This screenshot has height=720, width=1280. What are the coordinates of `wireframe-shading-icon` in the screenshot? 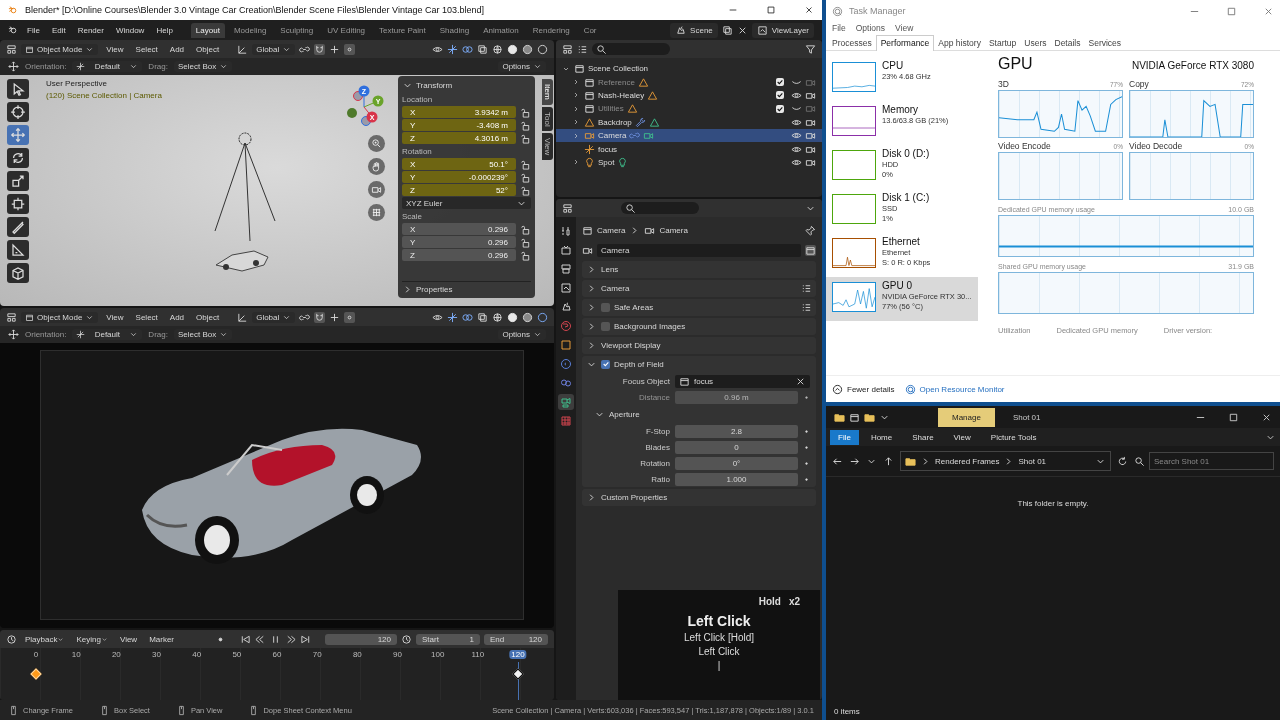 It's located at (497, 49).